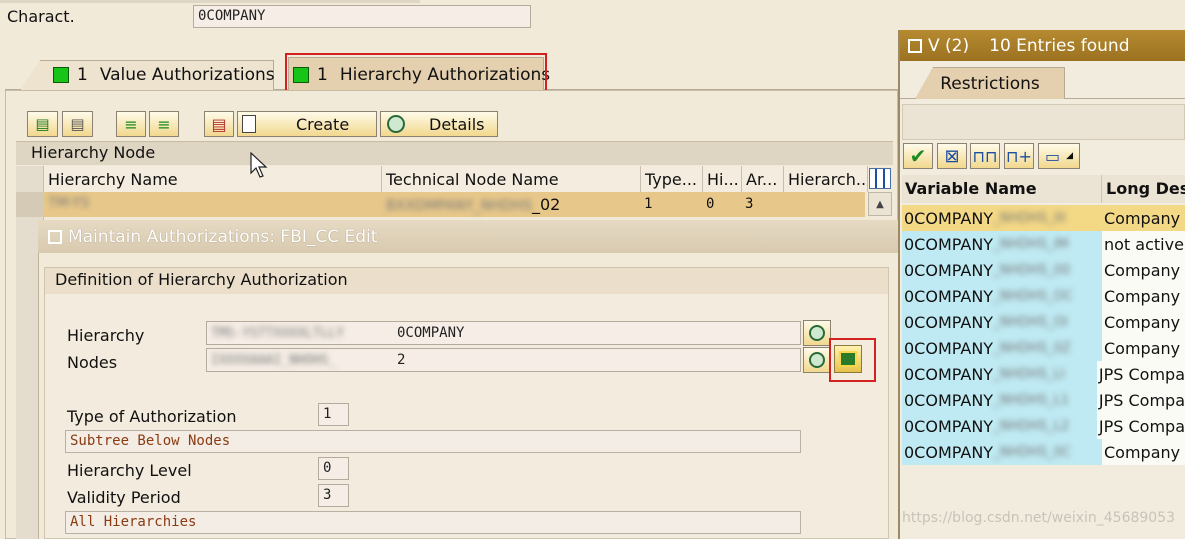 This screenshot has height=539, width=1185. What do you see at coordinates (459, 206) in the screenshot?
I see `cell-technical-blurred: BXXDMPANY_NHDHS` at bounding box center [459, 206].